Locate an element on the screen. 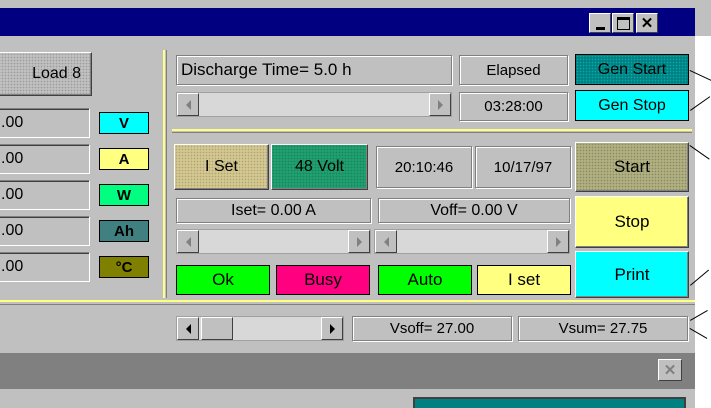 The width and height of the screenshot is (711, 408). voff-readout: Voff= 0.00 V is located at coordinates (474, 210).